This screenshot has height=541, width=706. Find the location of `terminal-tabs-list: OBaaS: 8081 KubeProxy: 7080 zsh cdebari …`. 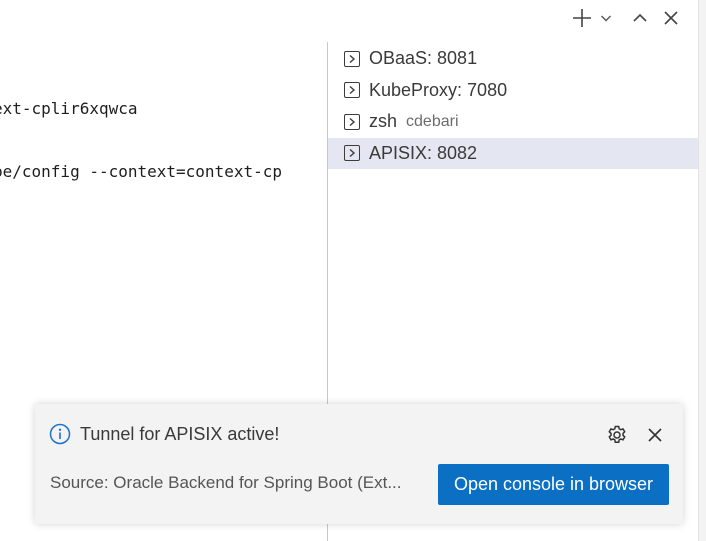

terminal-tabs-list: OBaaS: 8081 KubeProxy: 7080 zsh cdebari … is located at coordinates (513, 106).